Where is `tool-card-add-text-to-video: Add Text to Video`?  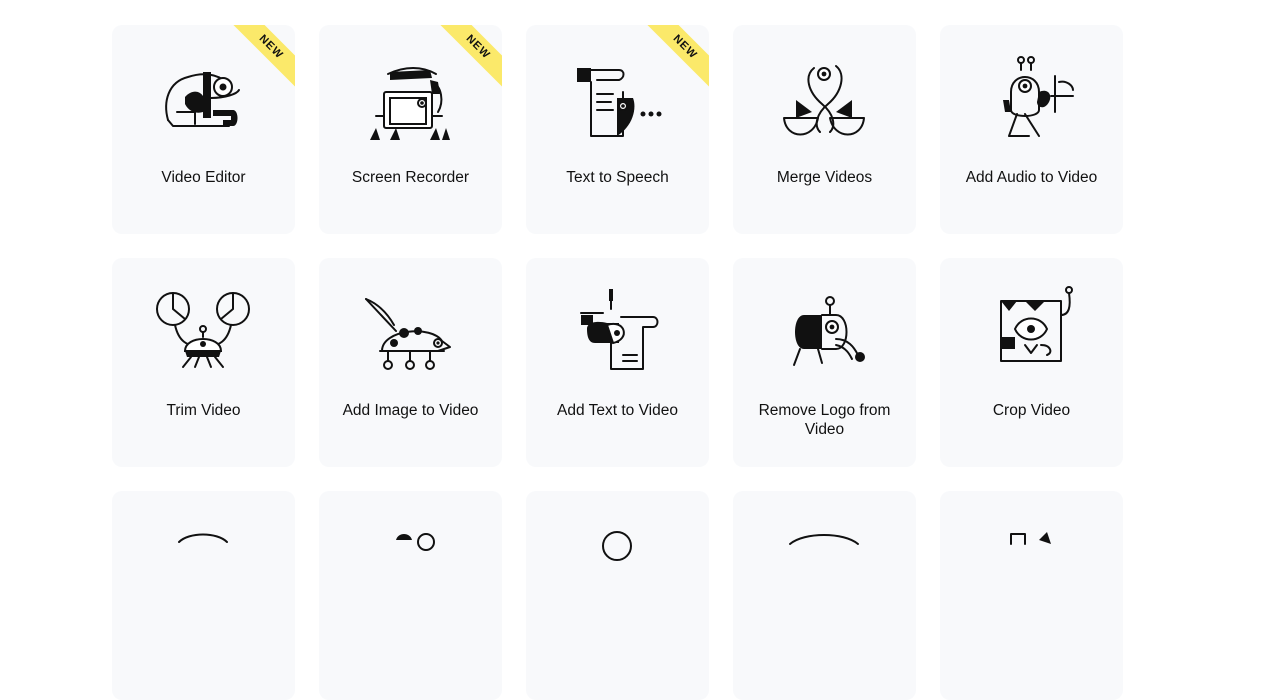 tool-card-add-text-to-video: Add Text to Video is located at coordinates (617, 362).